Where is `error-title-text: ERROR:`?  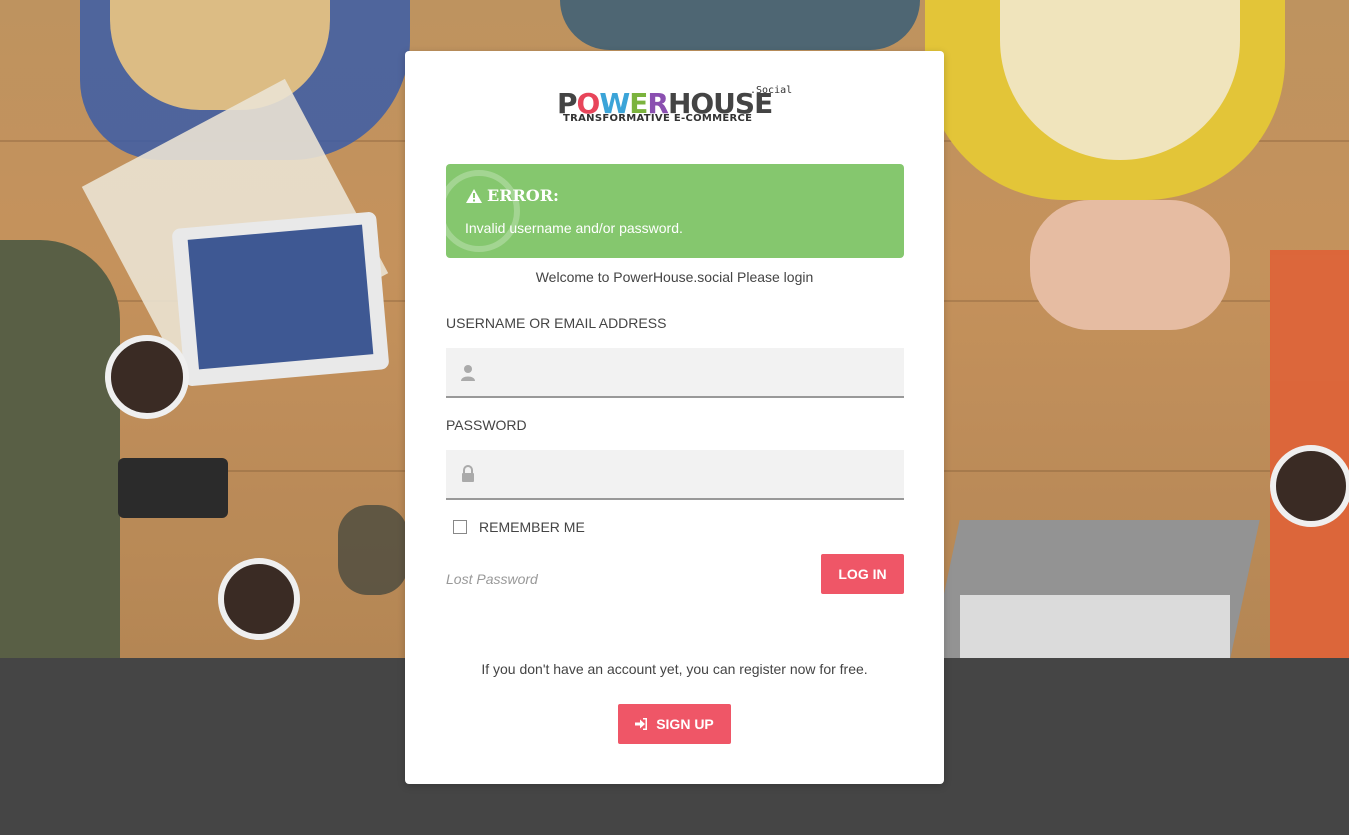 error-title-text: ERROR: is located at coordinates (523, 195).